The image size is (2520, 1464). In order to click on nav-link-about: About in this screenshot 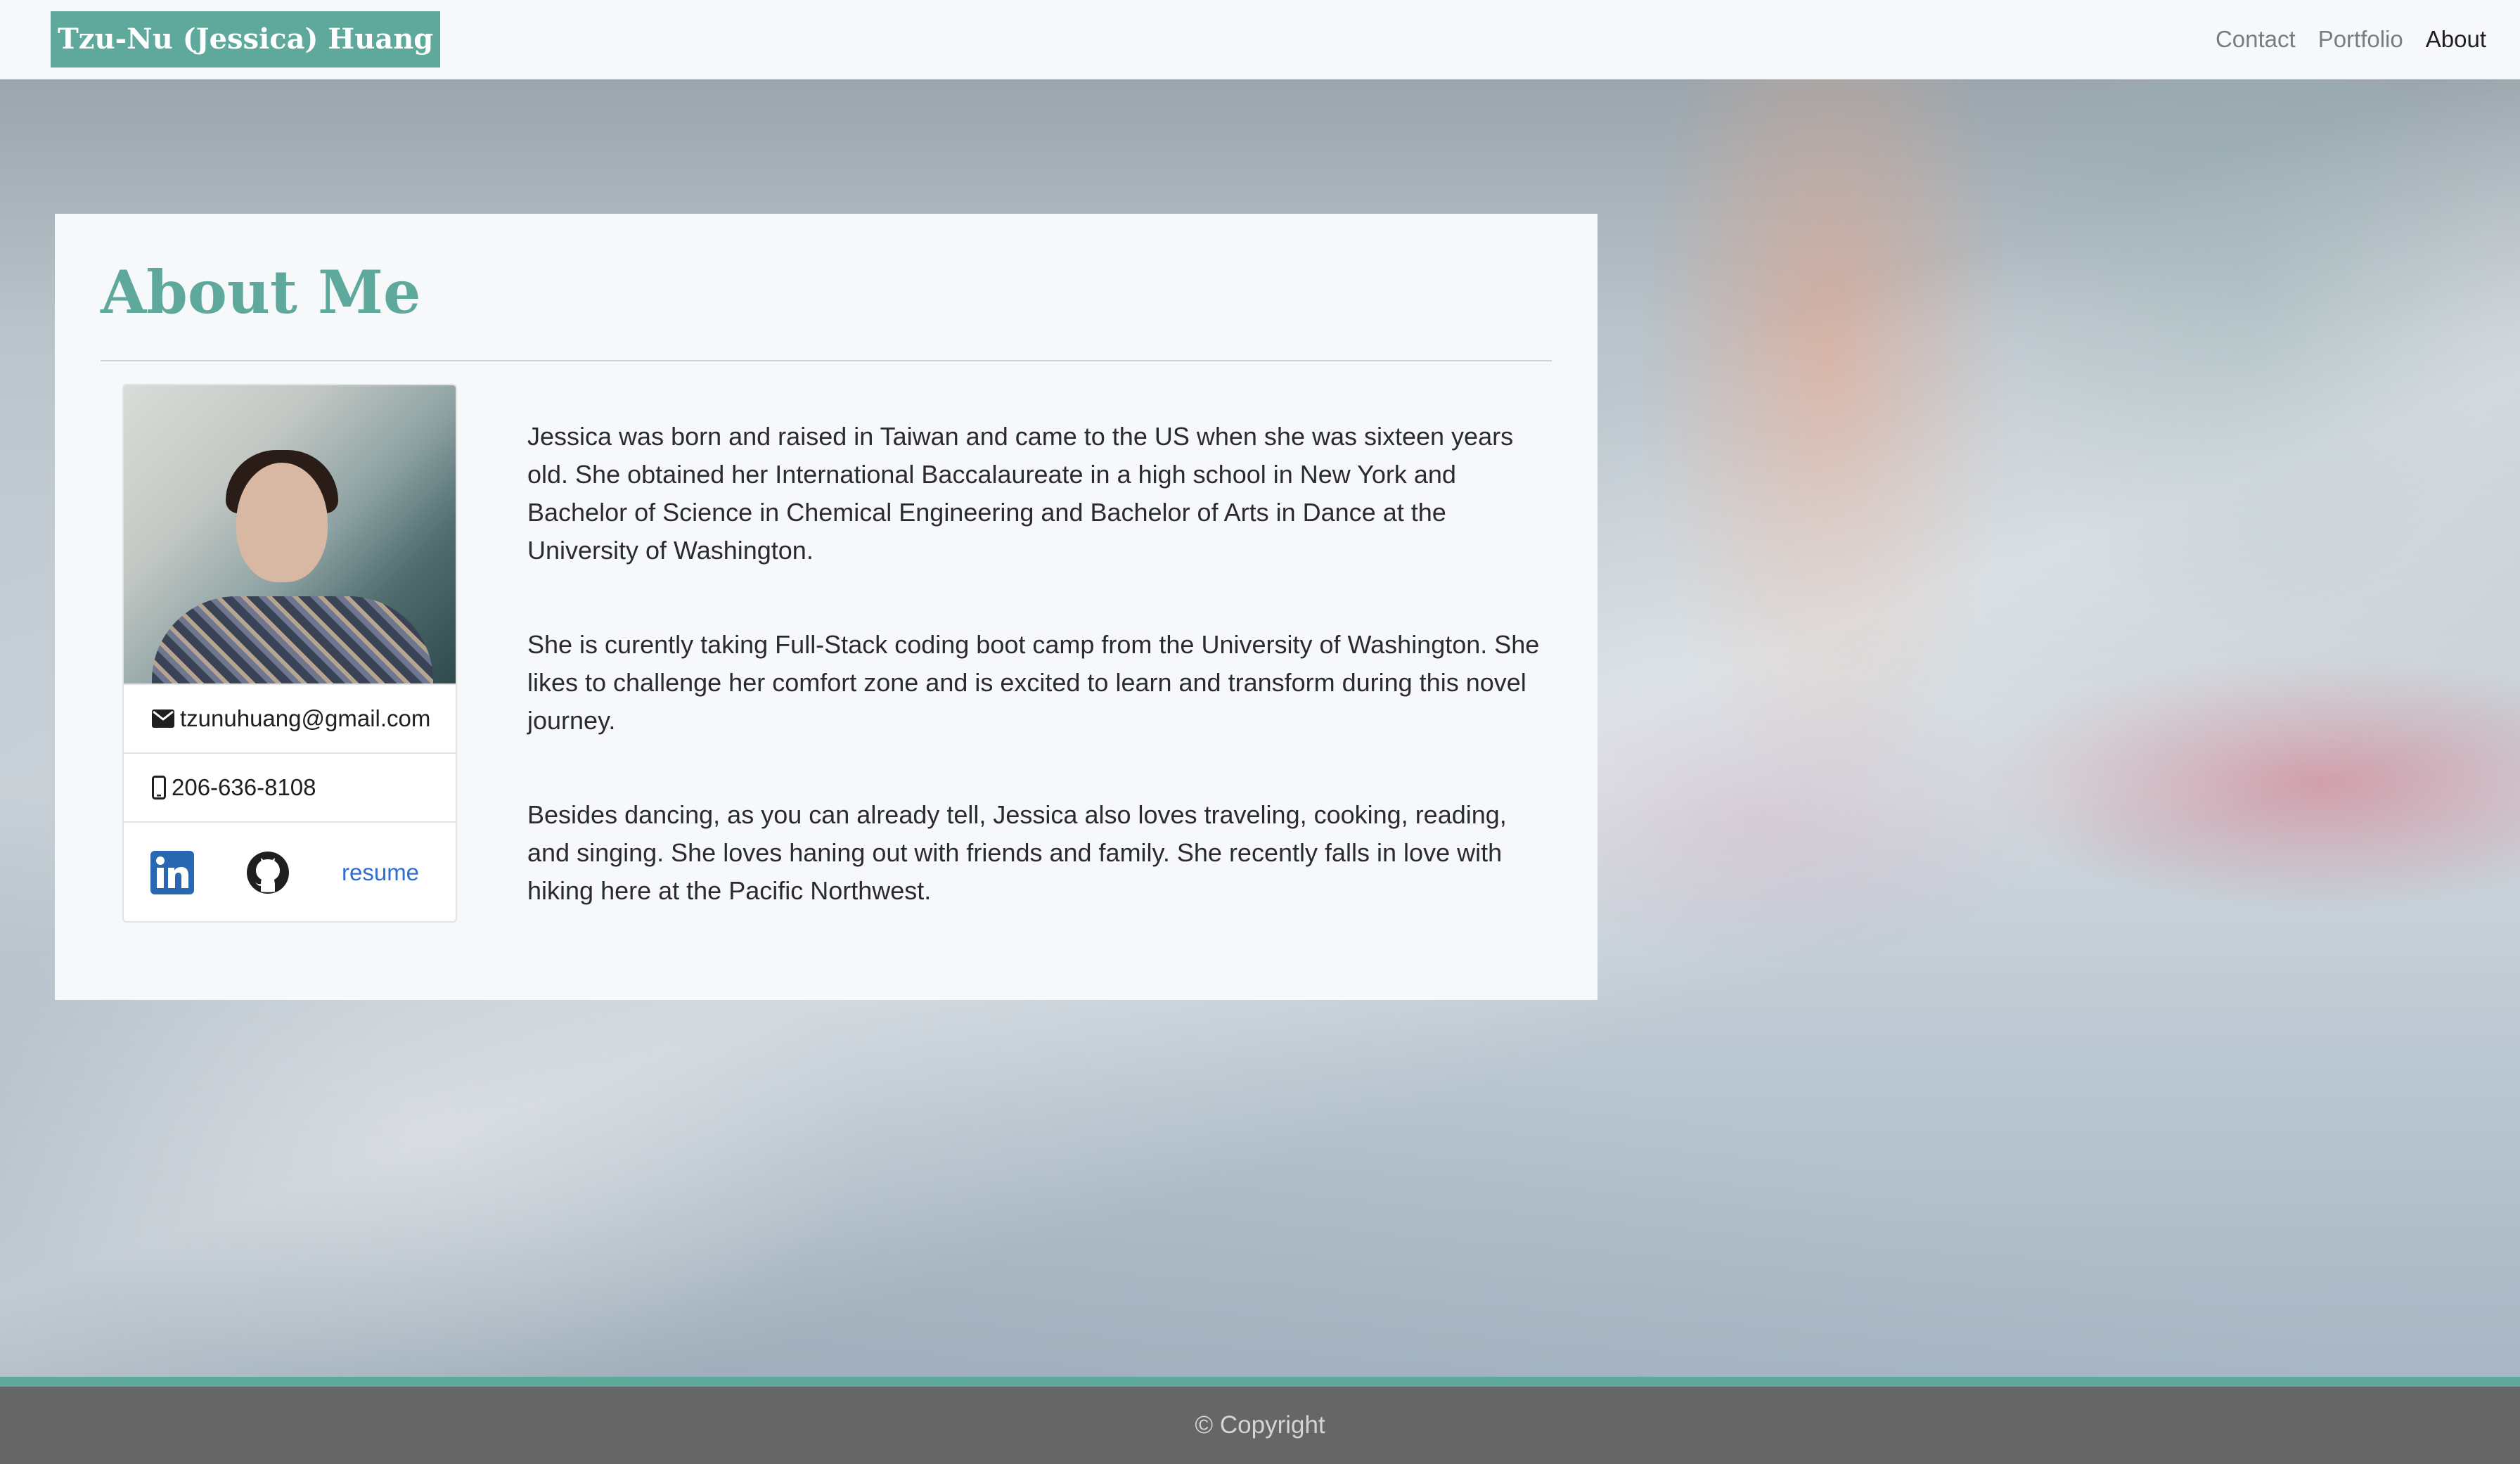, I will do `click(2456, 39)`.